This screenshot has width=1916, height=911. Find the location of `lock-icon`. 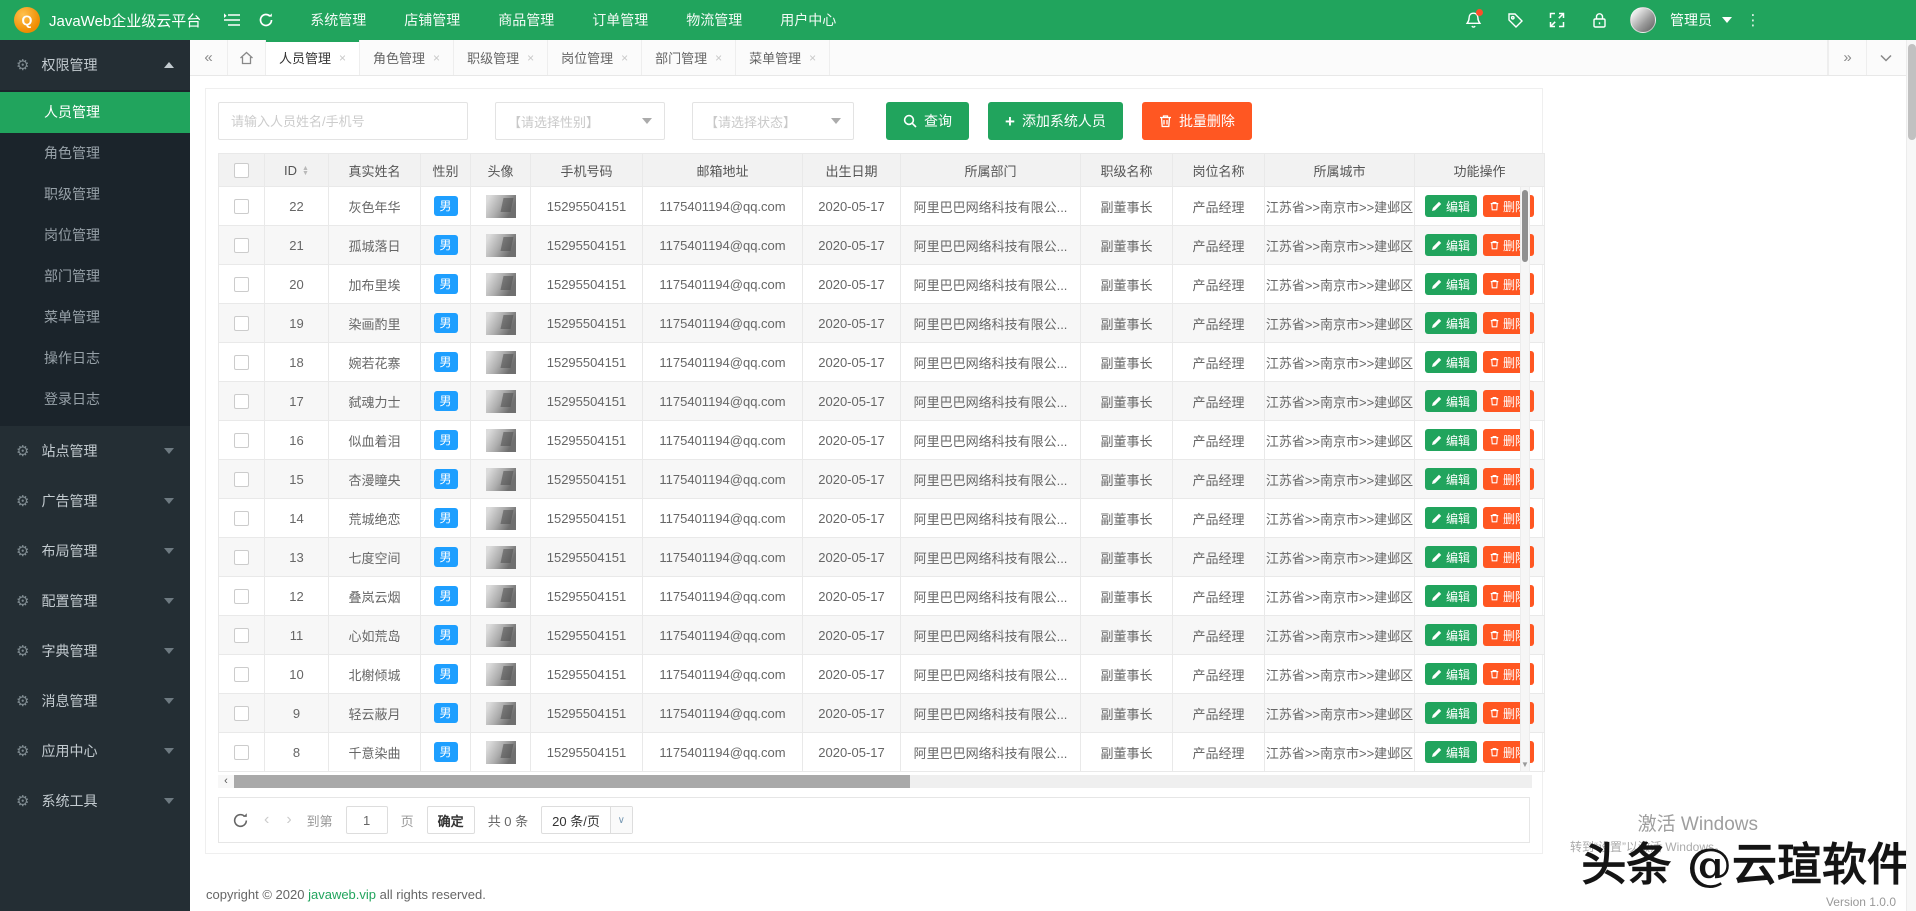

lock-icon is located at coordinates (1599, 20).